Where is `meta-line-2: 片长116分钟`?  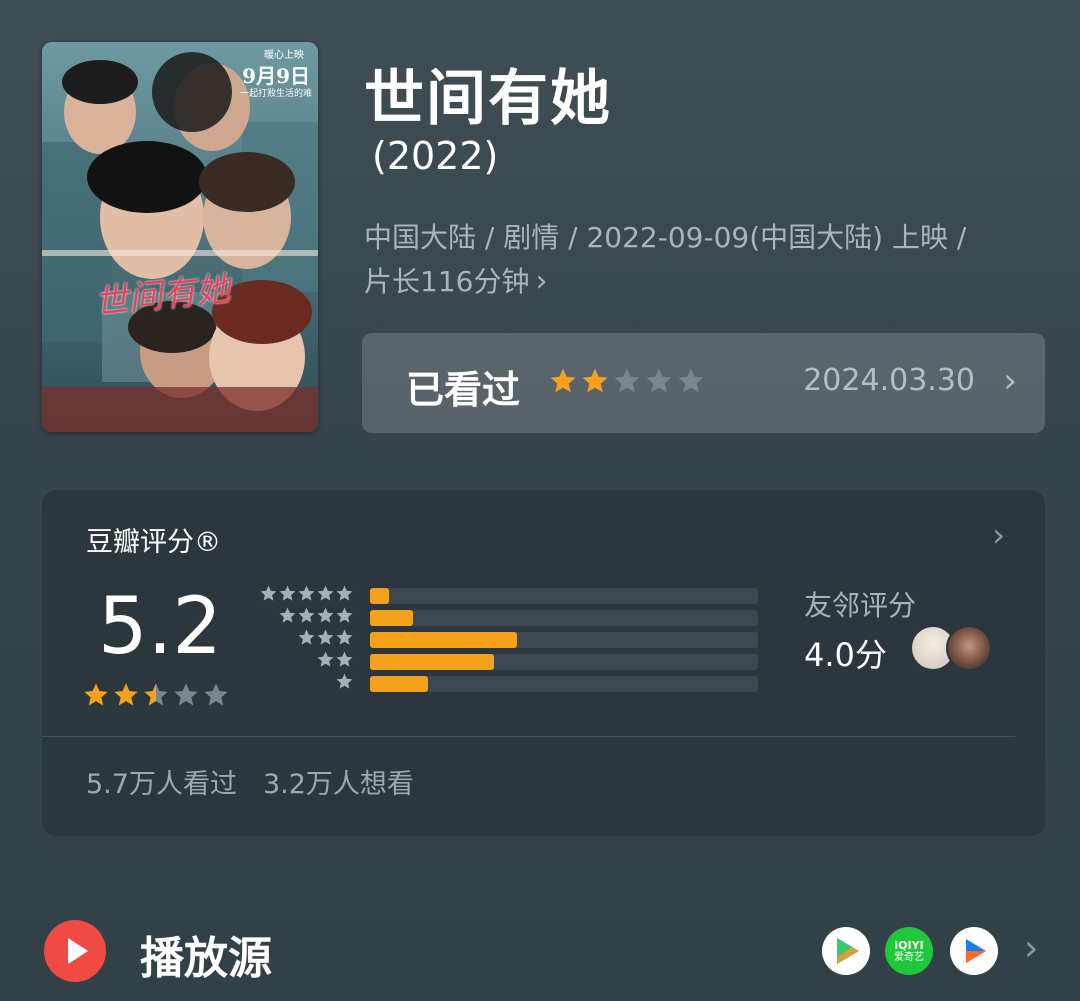 meta-line-2: 片长116分钟 is located at coordinates (447, 281).